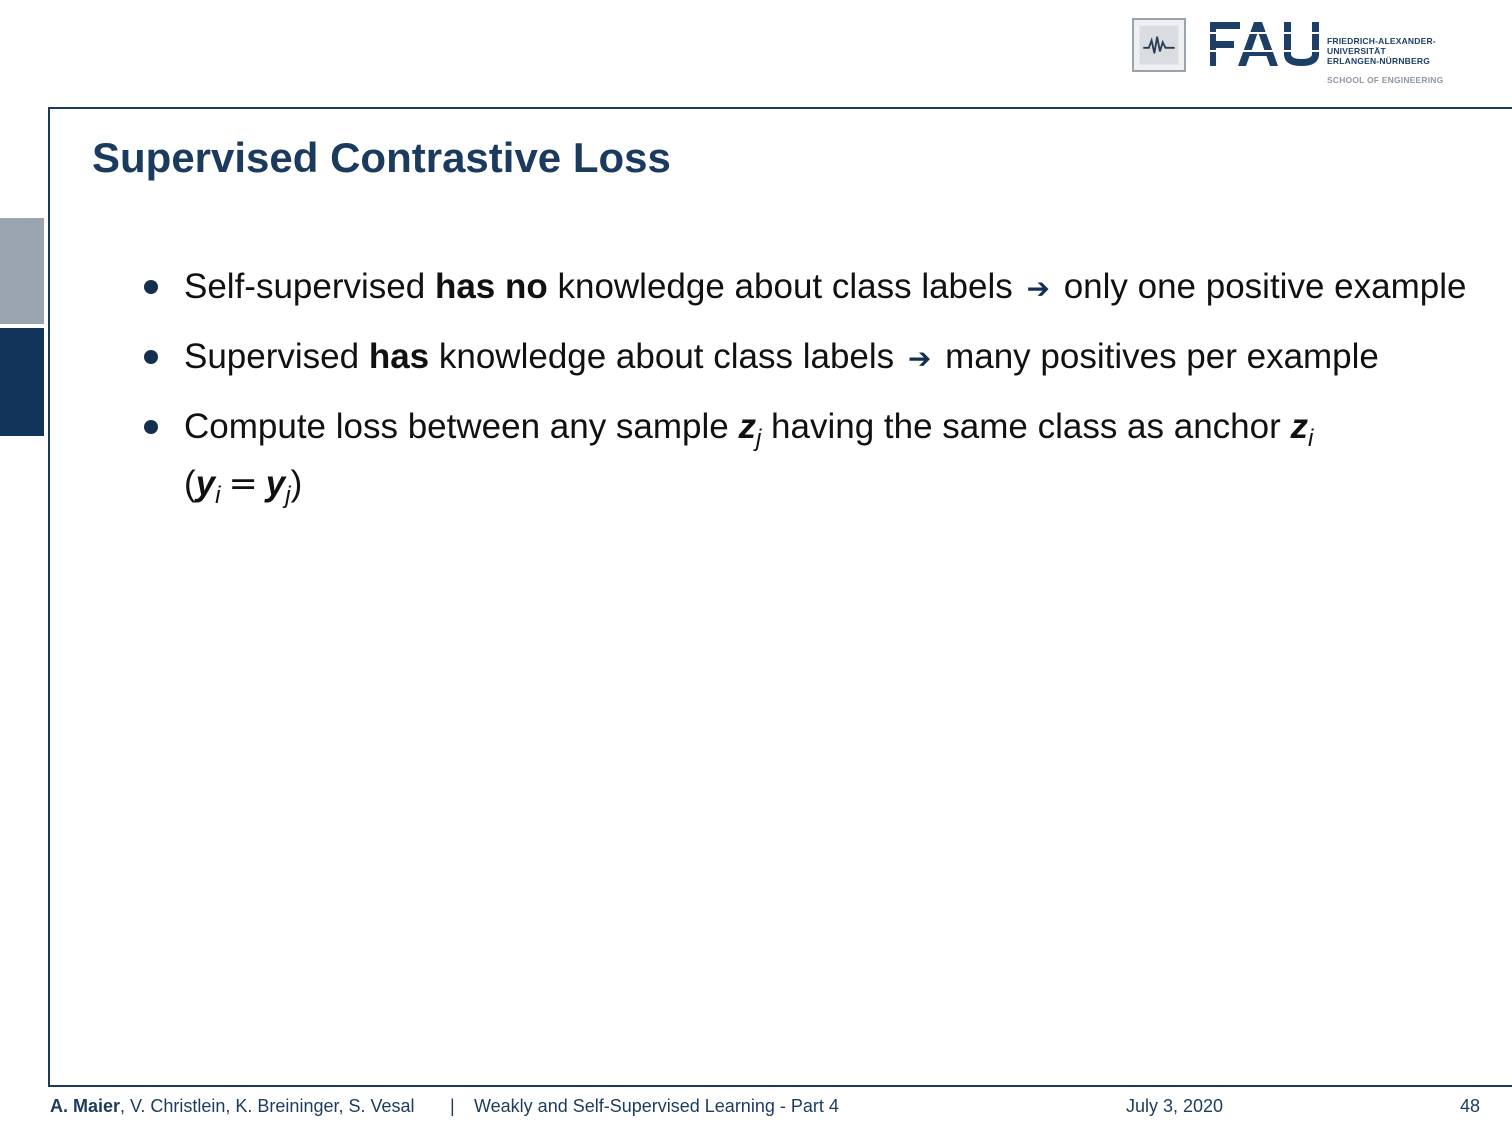  What do you see at coordinates (1381, 41) in the screenshot?
I see `university-name-line-1: FRIEDRICH-ALEXANDER-` at bounding box center [1381, 41].